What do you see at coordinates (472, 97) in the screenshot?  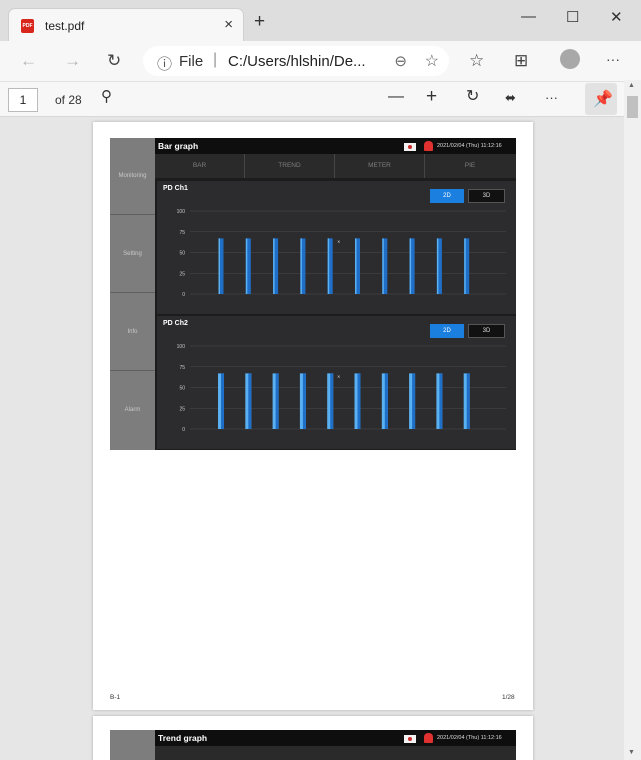 I see `rotate-icon: ↻` at bounding box center [472, 97].